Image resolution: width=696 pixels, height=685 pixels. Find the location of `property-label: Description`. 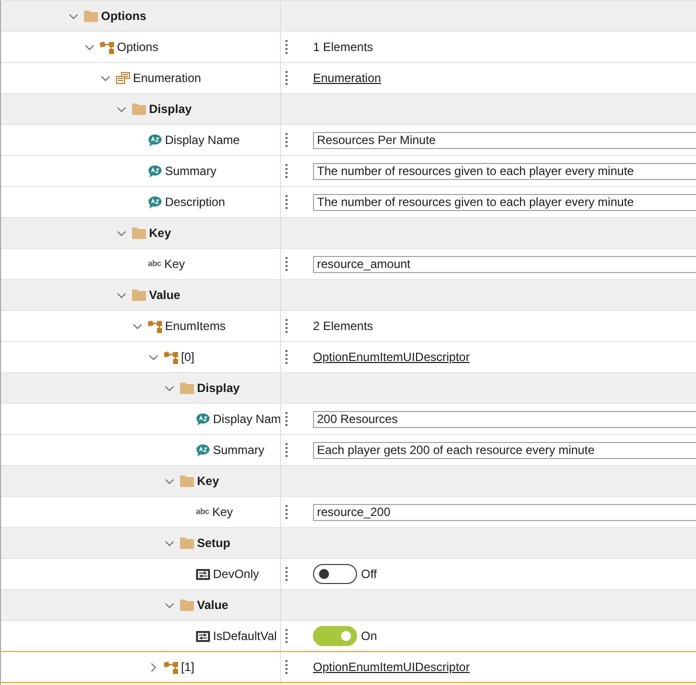

property-label: Description is located at coordinates (195, 202).